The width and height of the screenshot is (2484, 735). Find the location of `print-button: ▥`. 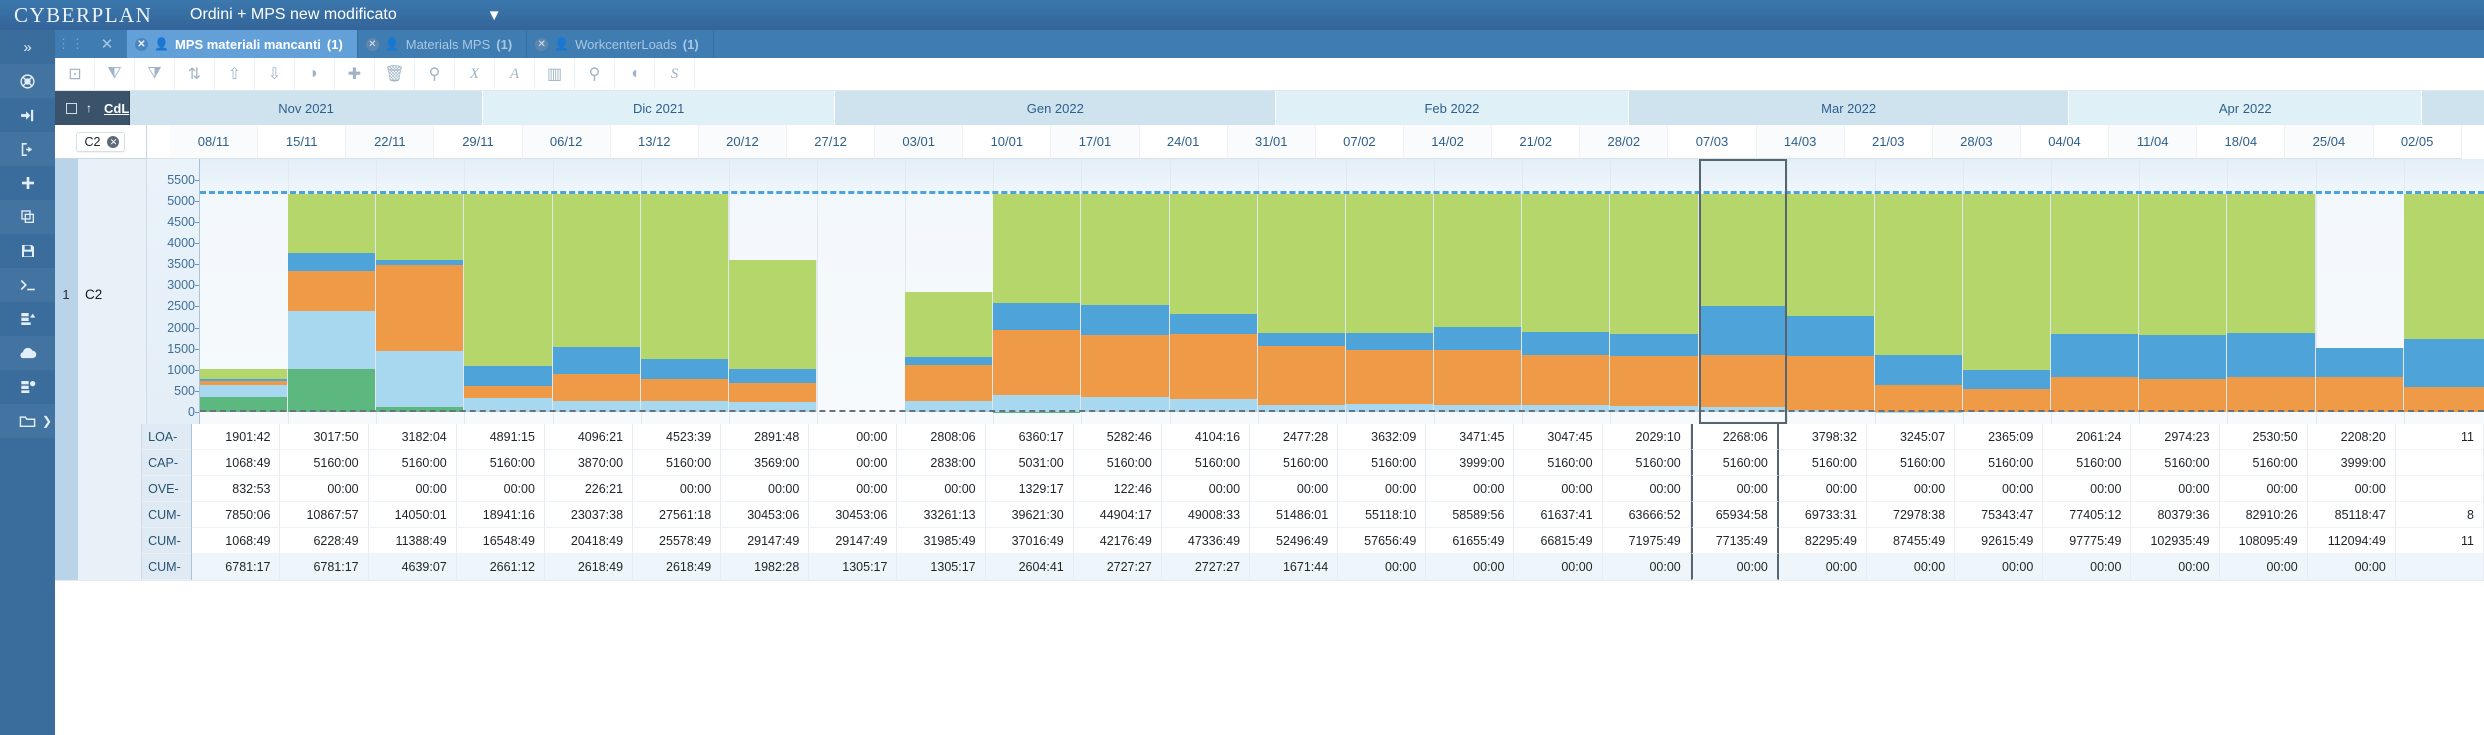

print-button: ▥ is located at coordinates (555, 74).